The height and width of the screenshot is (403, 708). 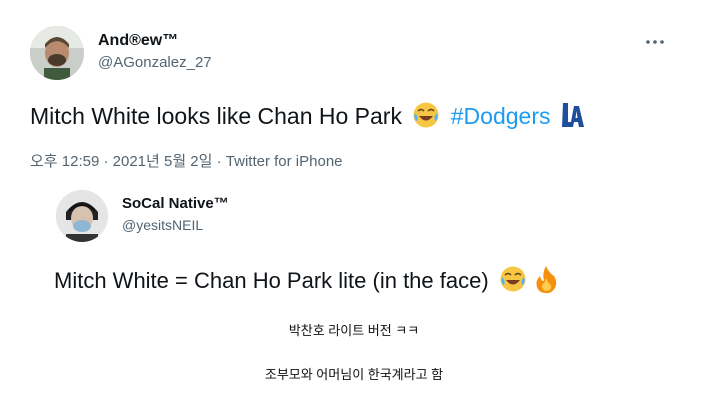 What do you see at coordinates (546, 282) in the screenshot?
I see `fire-emoji-icon` at bounding box center [546, 282].